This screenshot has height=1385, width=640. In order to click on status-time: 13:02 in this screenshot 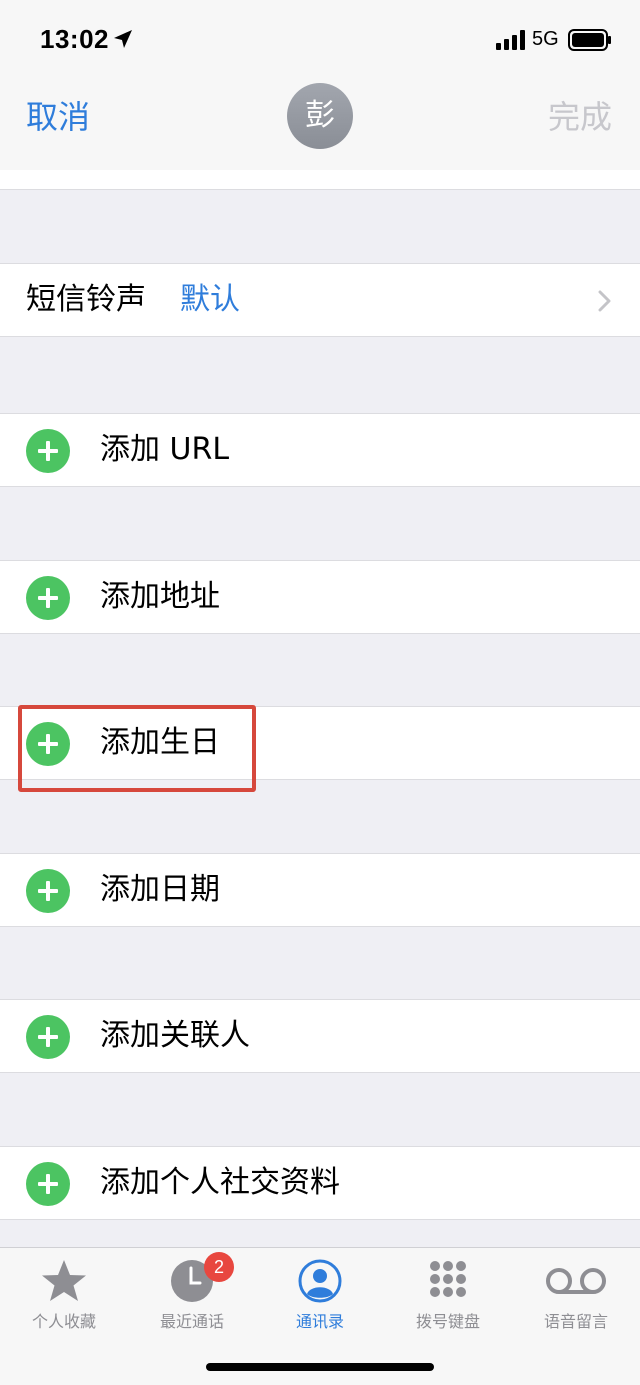, I will do `click(74, 39)`.